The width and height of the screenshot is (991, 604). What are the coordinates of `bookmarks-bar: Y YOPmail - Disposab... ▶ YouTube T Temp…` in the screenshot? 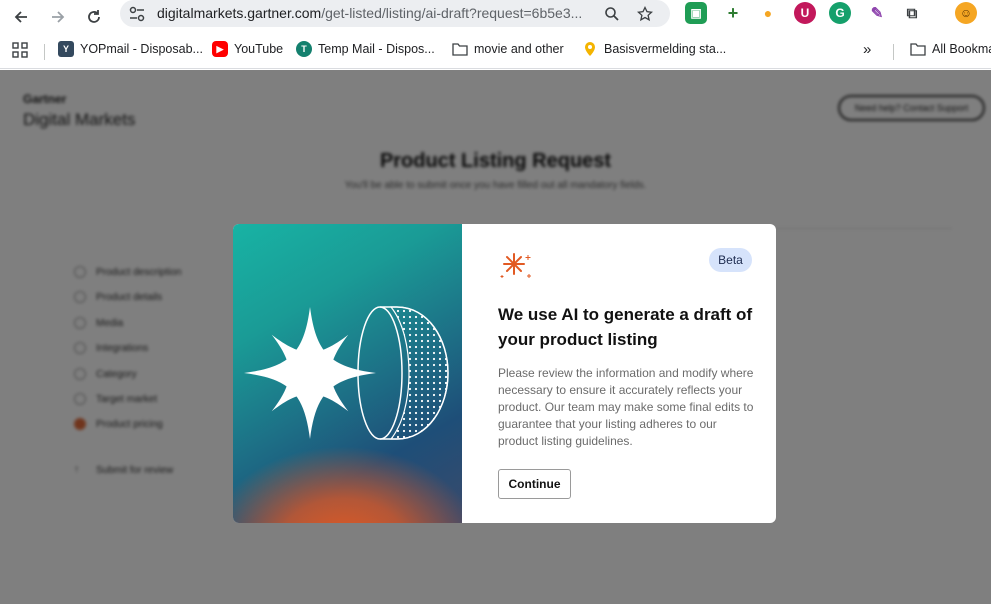 It's located at (495, 51).